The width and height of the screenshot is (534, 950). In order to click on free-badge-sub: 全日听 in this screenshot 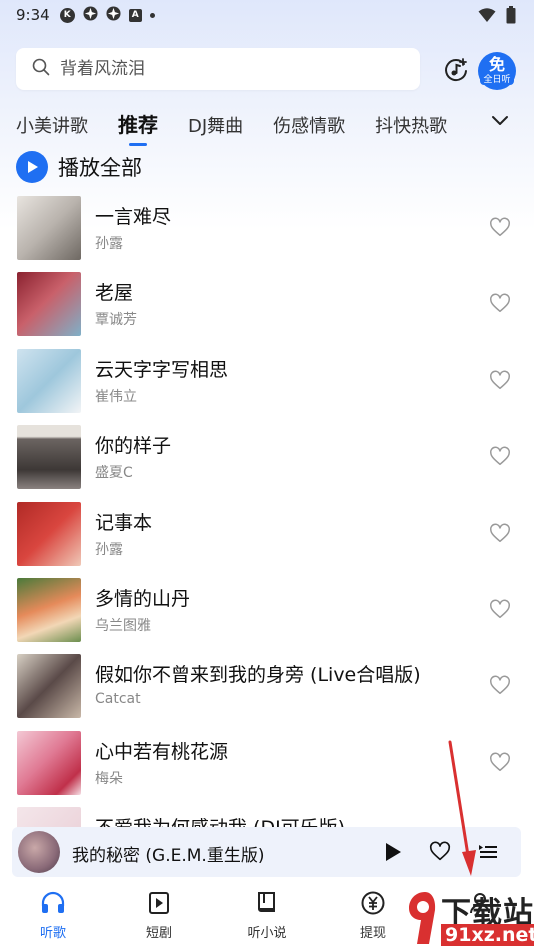, I will do `click(497, 80)`.